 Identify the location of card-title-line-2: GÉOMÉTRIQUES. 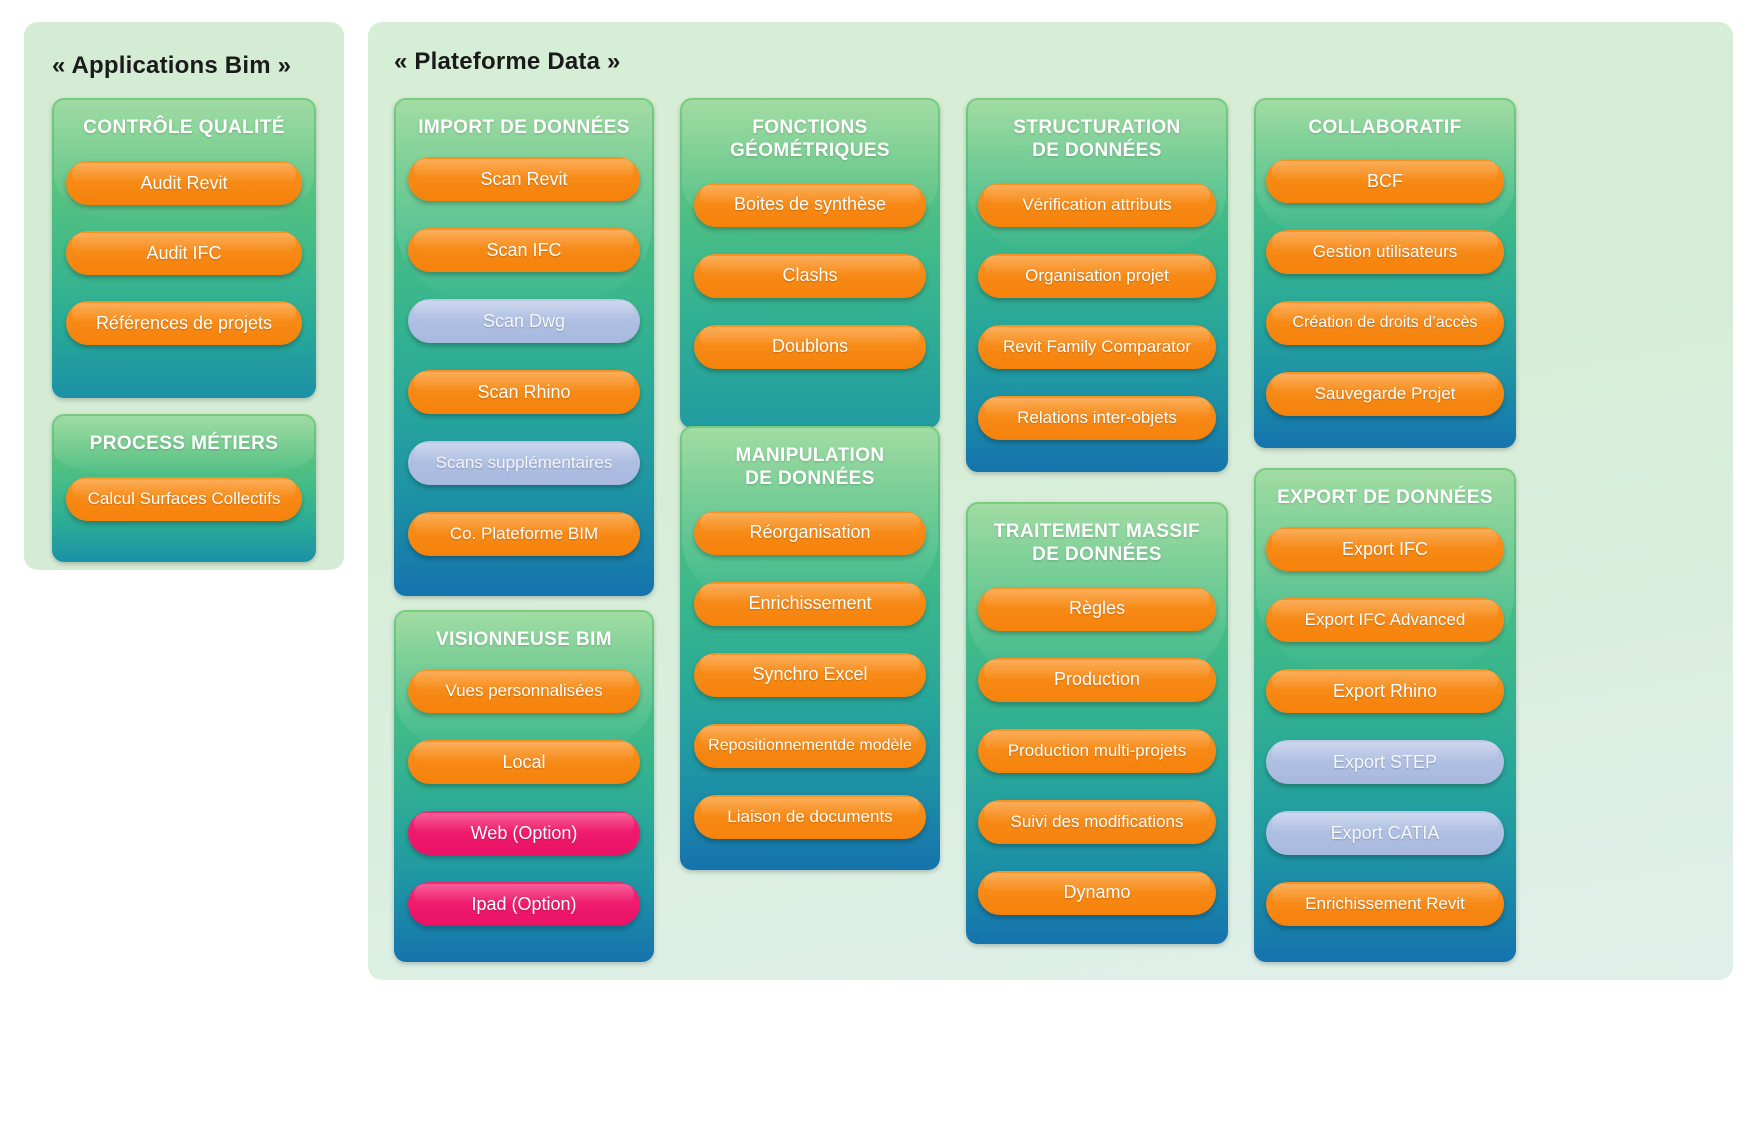
(810, 151).